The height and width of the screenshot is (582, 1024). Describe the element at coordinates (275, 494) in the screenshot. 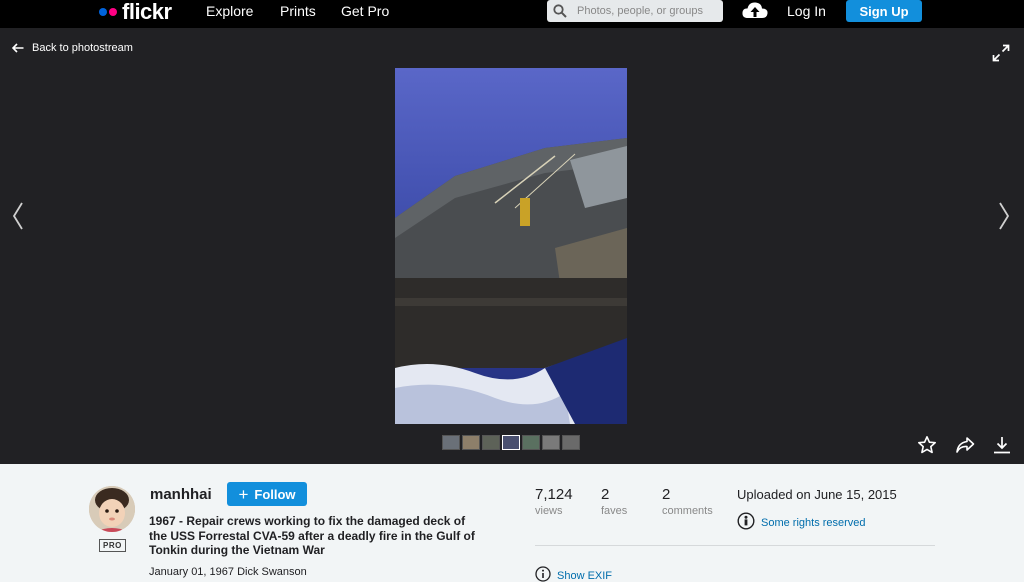

I see `follow-label: Follow` at that location.